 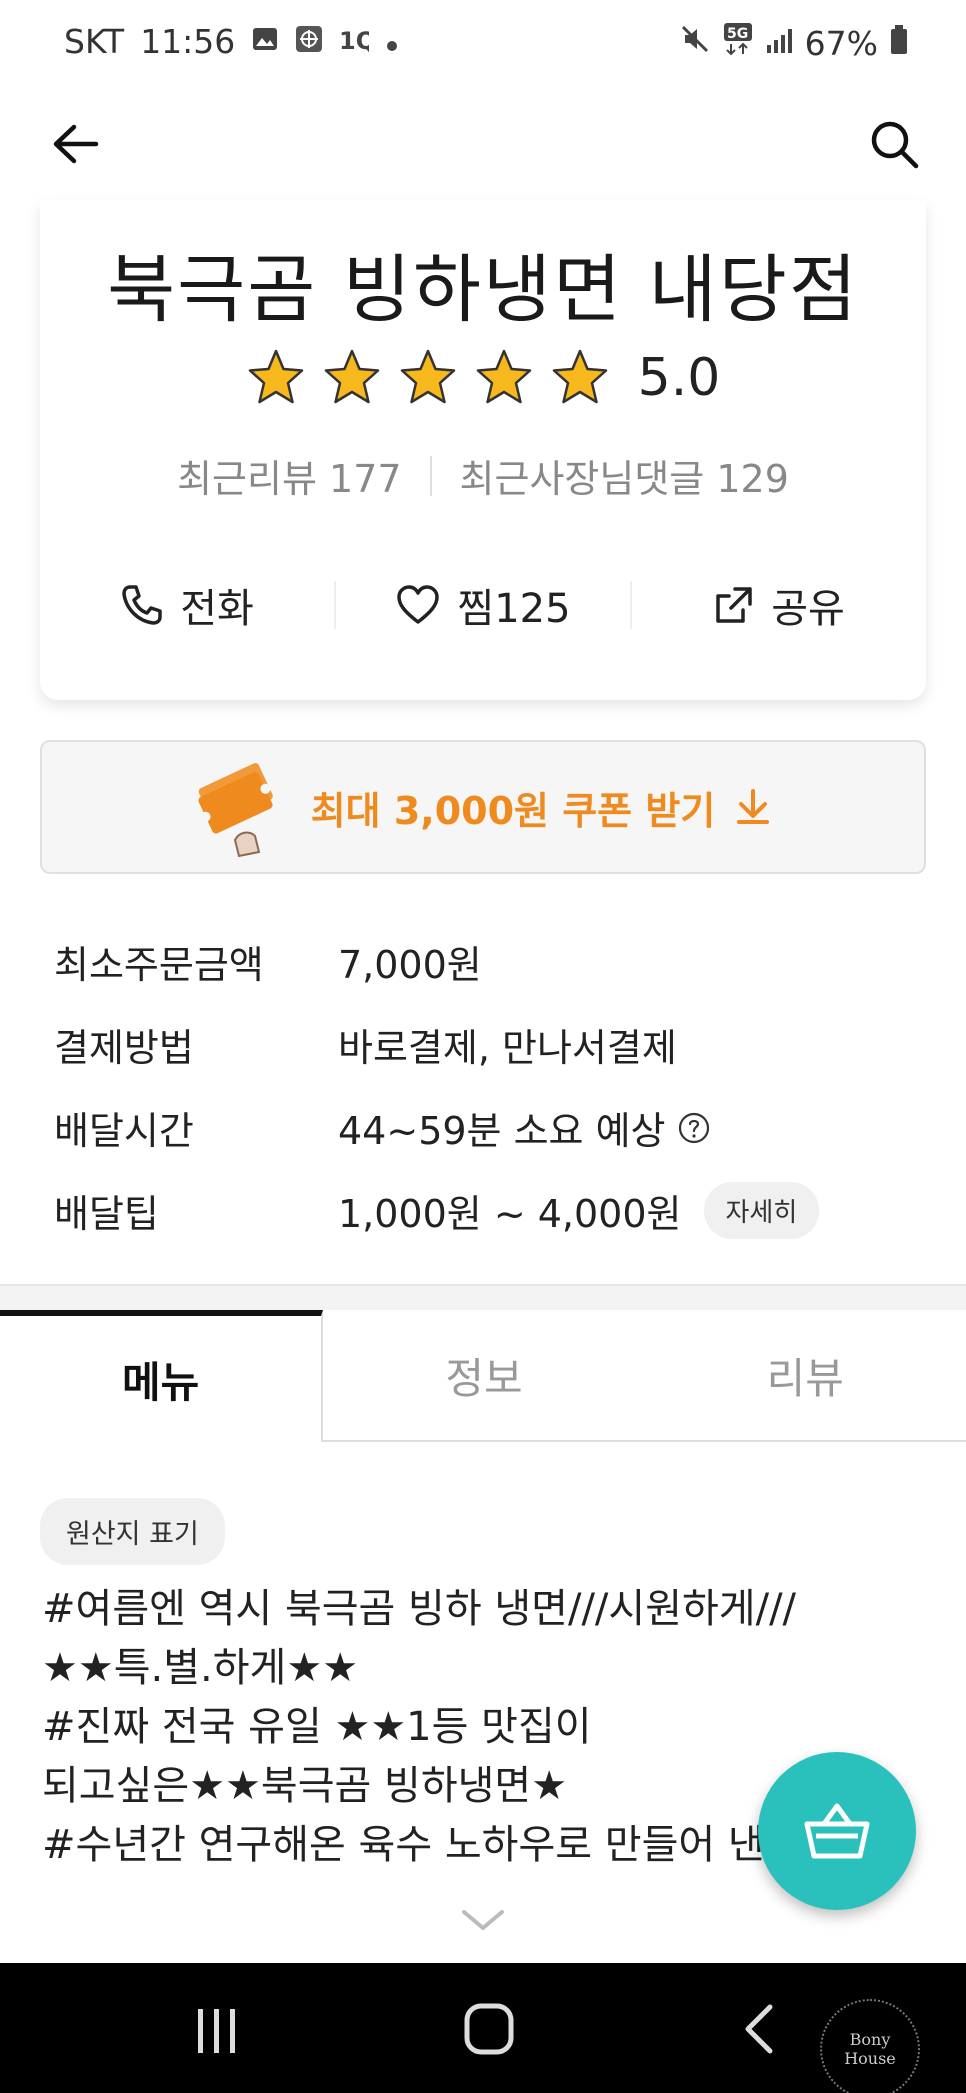 I want to click on download-icon, so click(x=753, y=806).